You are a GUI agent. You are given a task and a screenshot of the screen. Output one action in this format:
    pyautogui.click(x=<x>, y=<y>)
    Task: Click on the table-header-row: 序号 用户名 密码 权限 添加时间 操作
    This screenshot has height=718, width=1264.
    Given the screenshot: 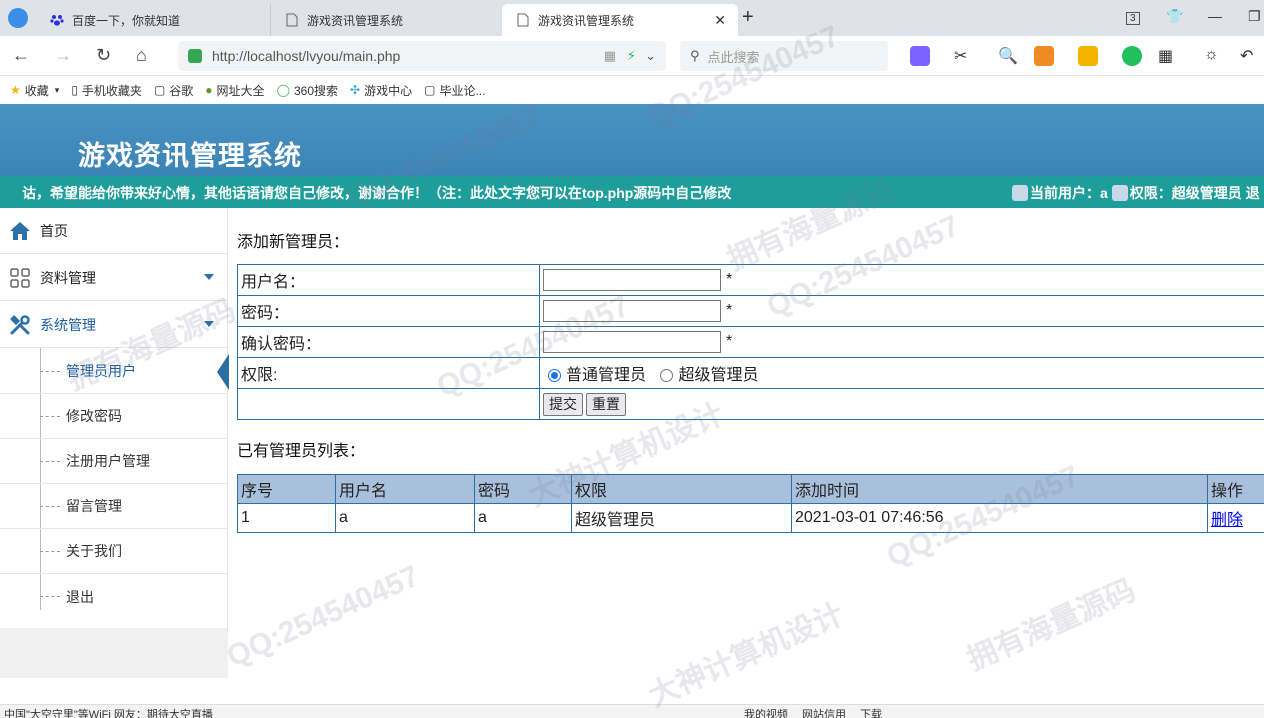 What is the action you would take?
    pyautogui.click(x=750, y=489)
    